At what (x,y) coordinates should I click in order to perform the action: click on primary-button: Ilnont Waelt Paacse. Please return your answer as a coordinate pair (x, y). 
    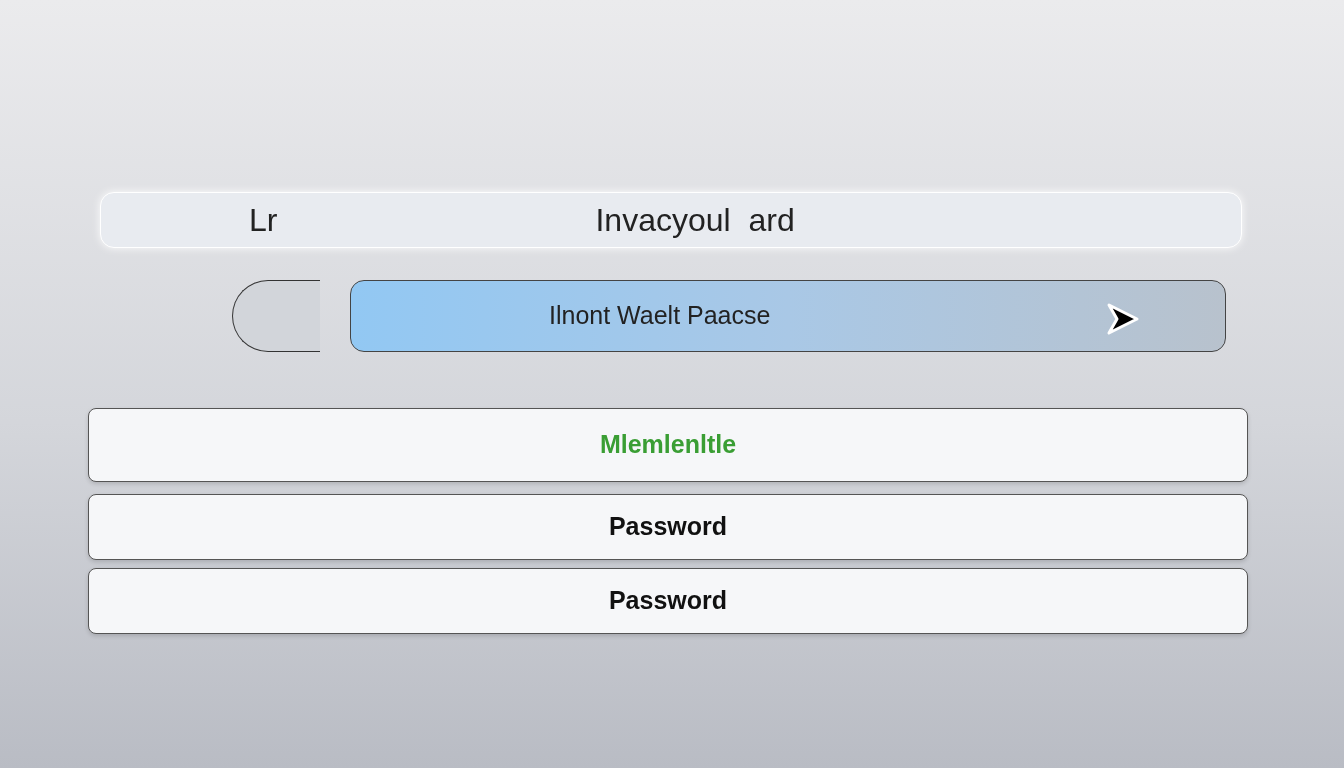
    Looking at the image, I should click on (788, 316).